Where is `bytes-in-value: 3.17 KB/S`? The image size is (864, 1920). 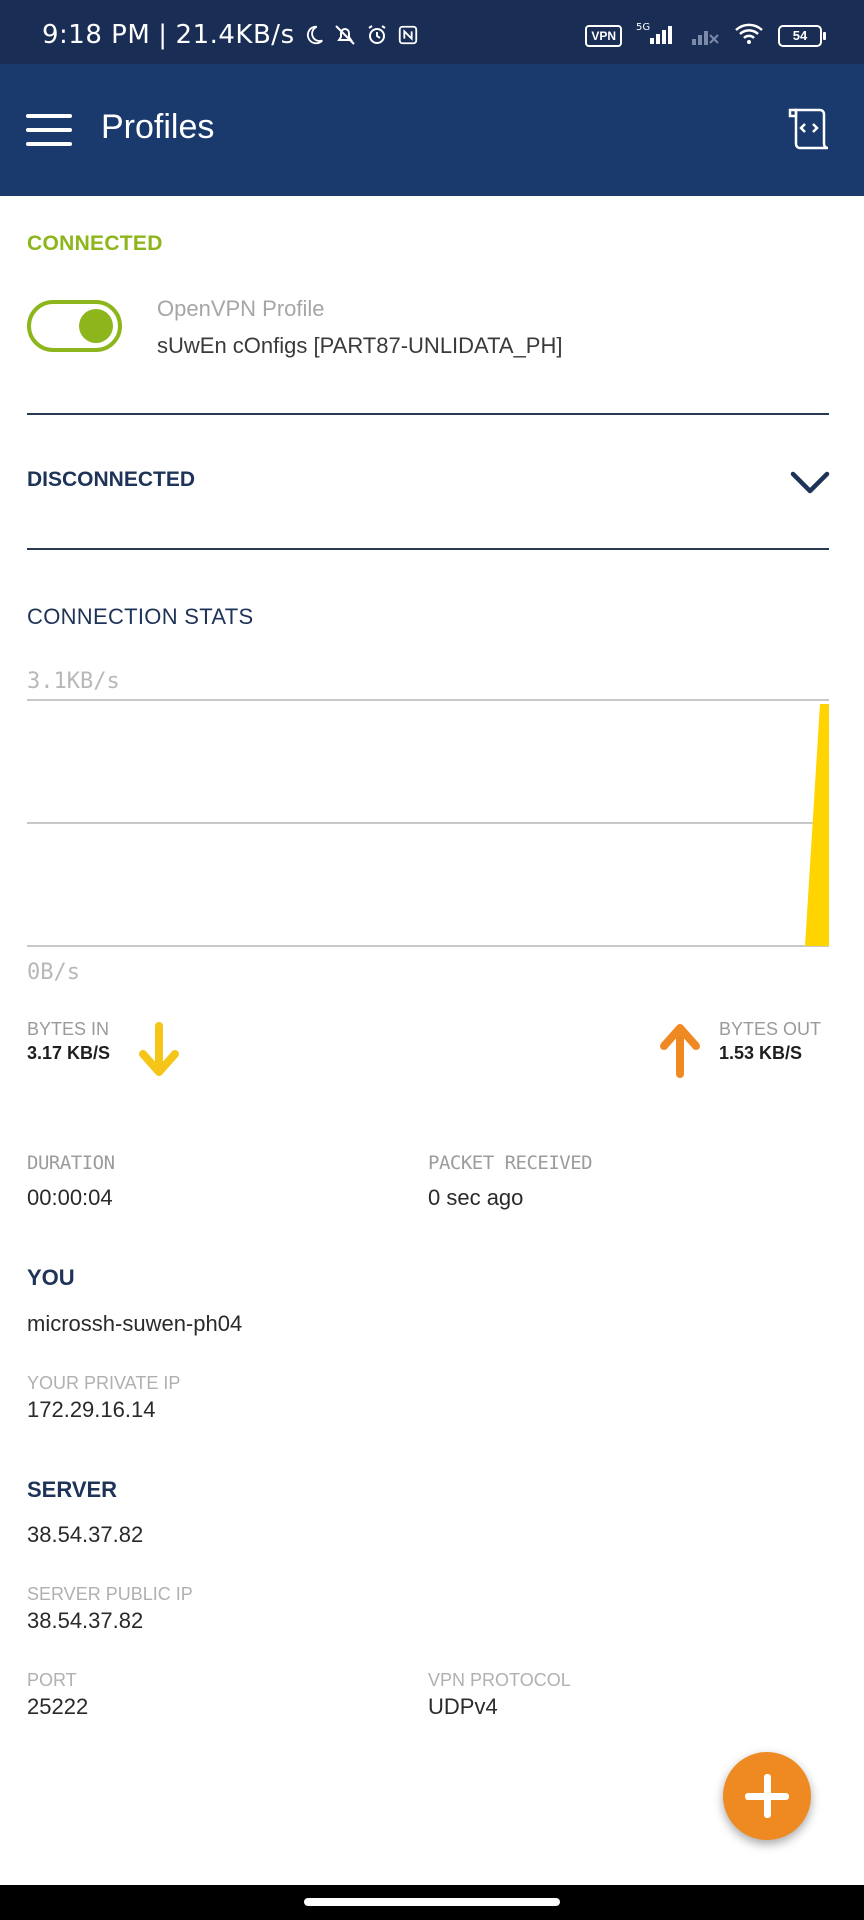
bytes-in-value: 3.17 KB/S is located at coordinates (69, 1053).